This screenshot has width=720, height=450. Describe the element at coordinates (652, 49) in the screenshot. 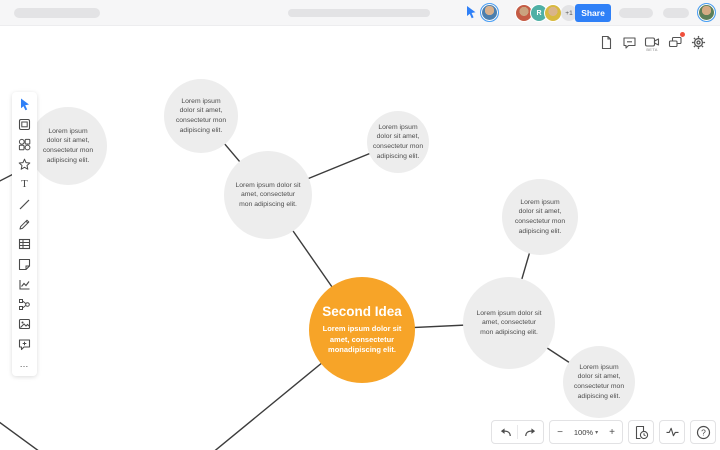

I see `beta-tag: BETA` at that location.